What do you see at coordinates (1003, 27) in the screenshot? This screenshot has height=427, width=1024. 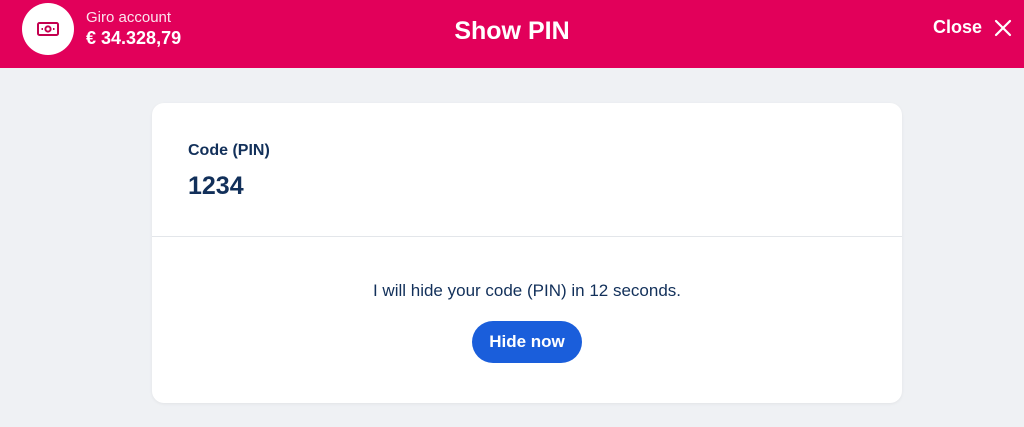 I see `close-icon` at bounding box center [1003, 27].